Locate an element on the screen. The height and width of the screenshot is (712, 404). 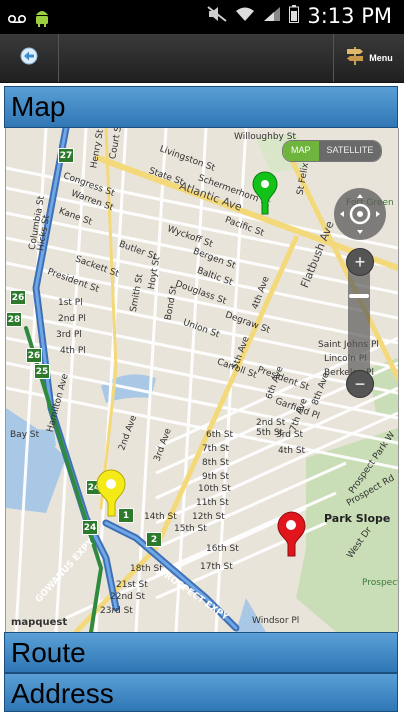
mute-icon is located at coordinates (217, 16).